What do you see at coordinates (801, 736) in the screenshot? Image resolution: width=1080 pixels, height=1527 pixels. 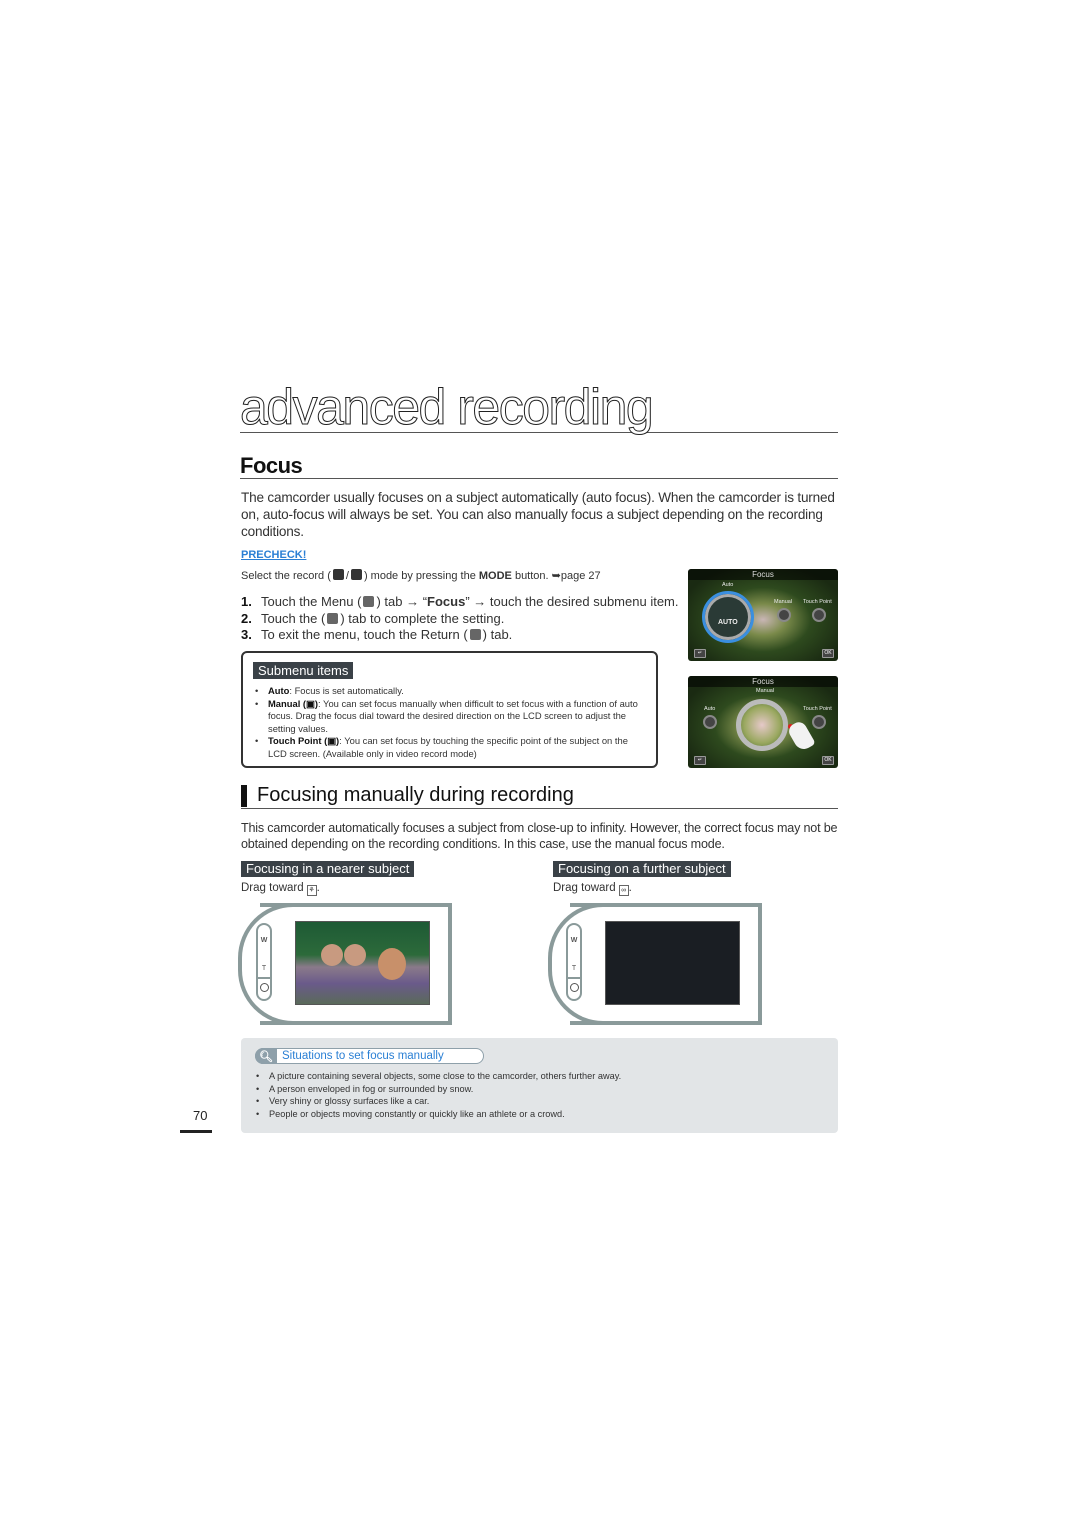 I see `hand-pointer-icon` at bounding box center [801, 736].